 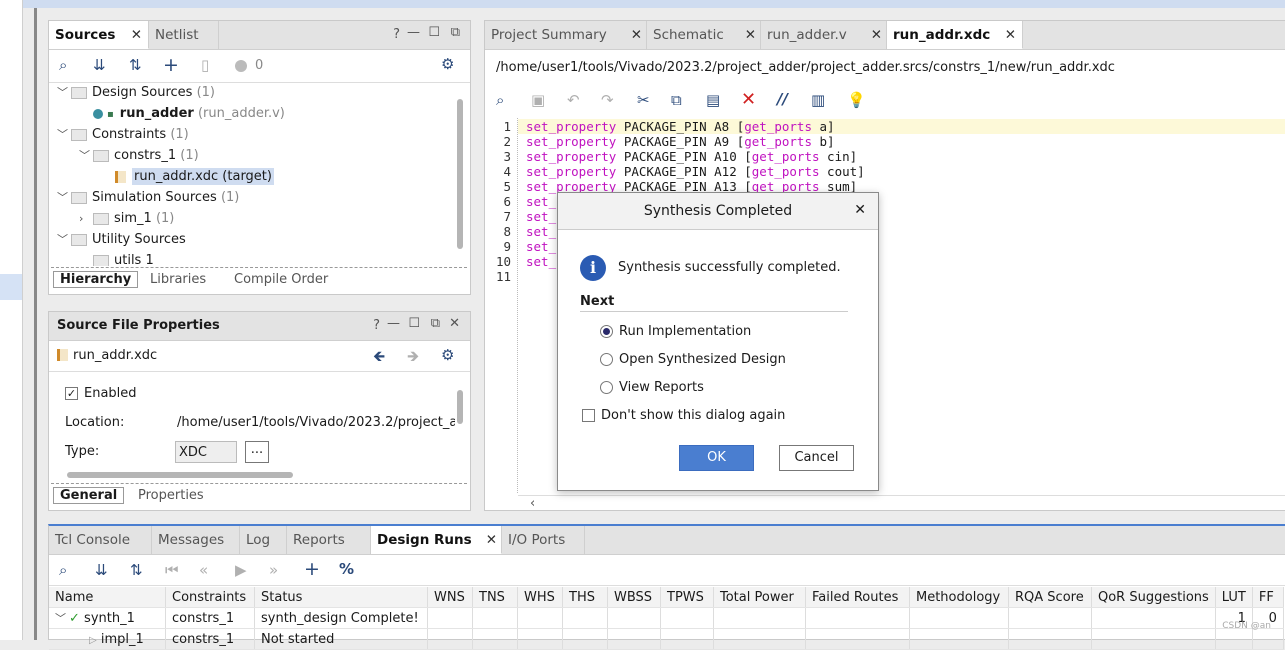 I want to click on props-hscroll, so click(x=255, y=475).